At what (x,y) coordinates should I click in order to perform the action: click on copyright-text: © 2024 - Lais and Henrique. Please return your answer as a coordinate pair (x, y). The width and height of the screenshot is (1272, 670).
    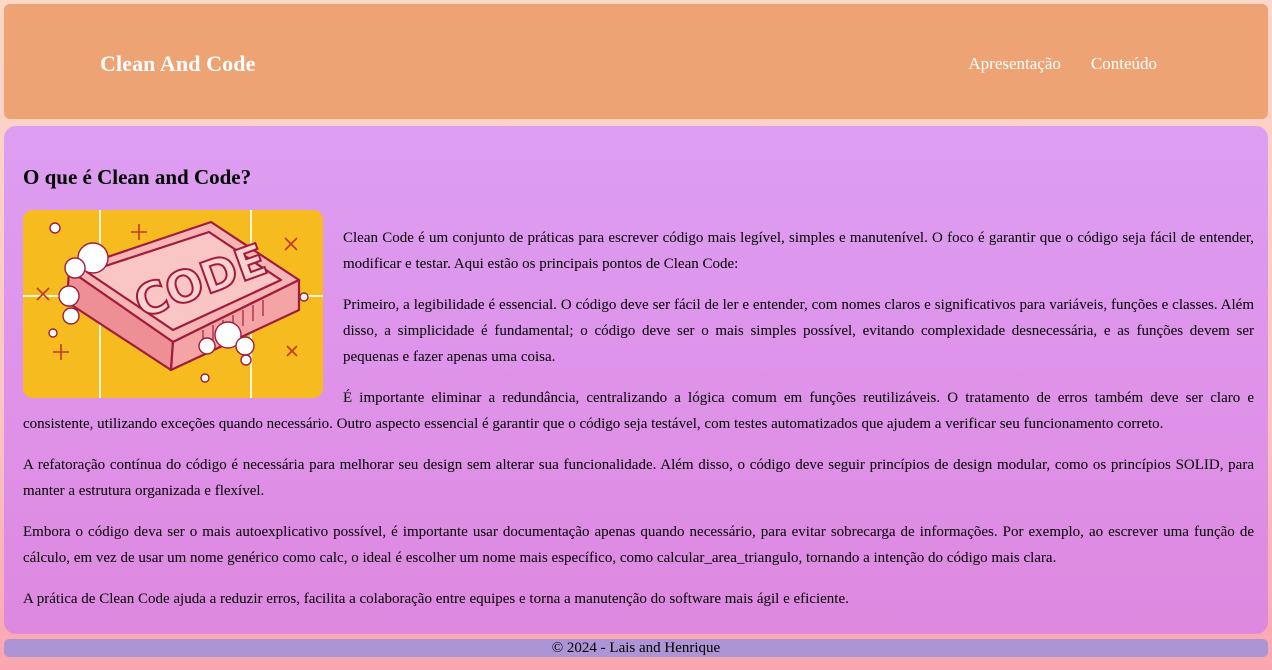
    Looking at the image, I should click on (636, 648).